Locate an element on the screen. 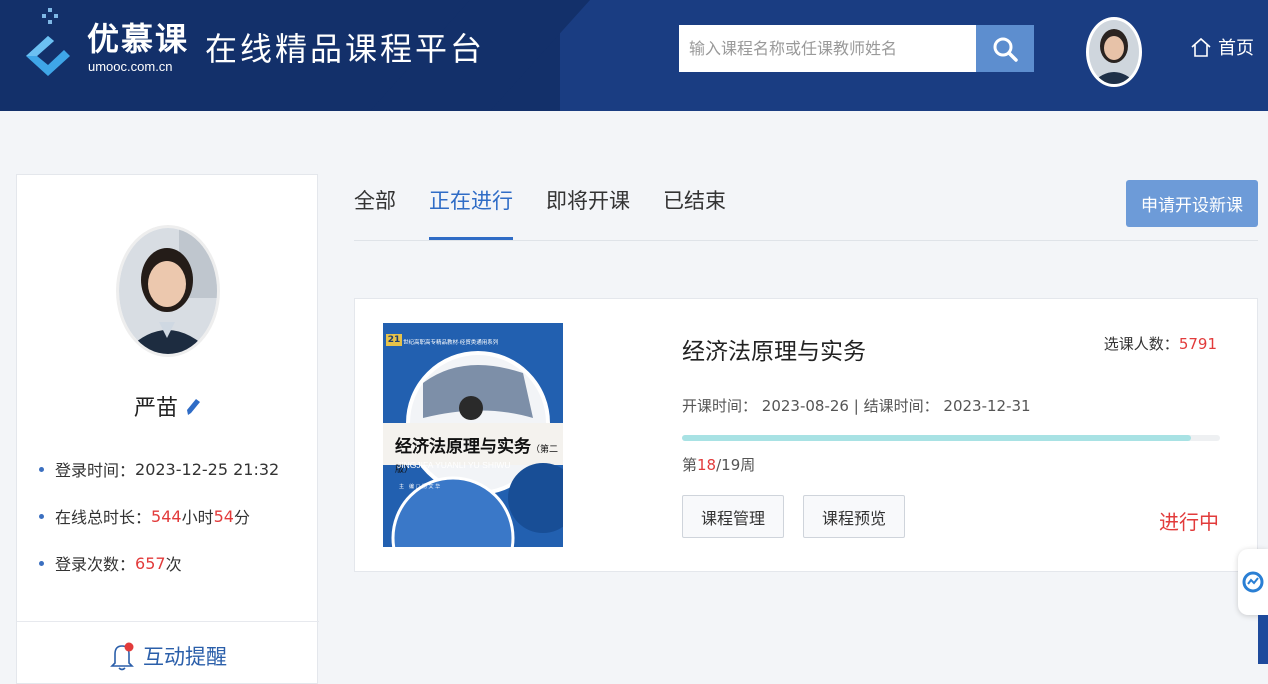 This screenshot has width=1268, height=684. apply-new-course-button: 申请开设新课 is located at coordinates (1192, 203).